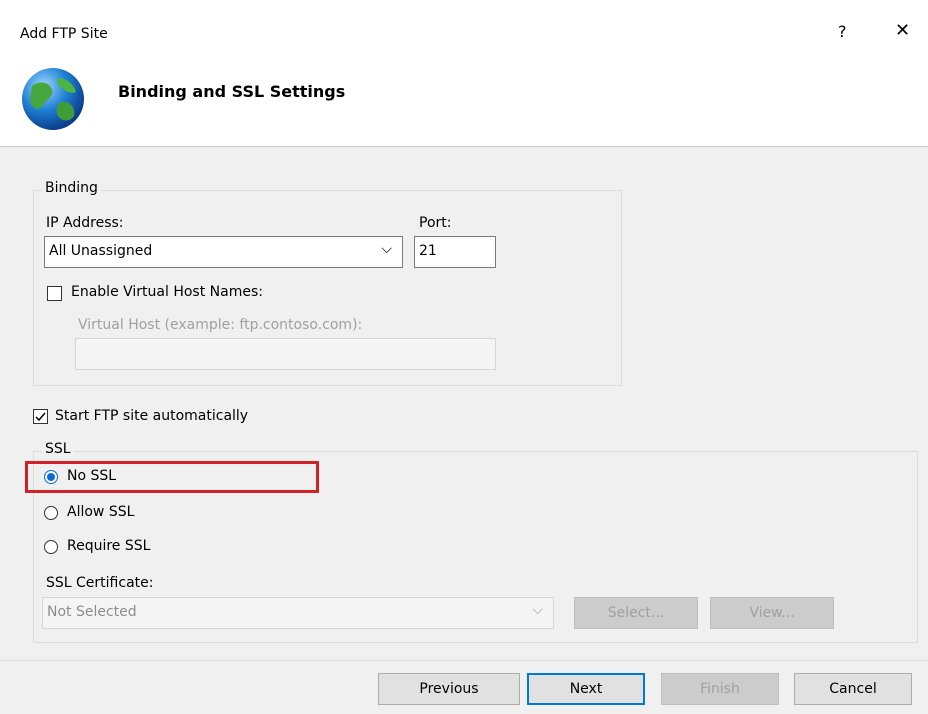 The image size is (928, 714). I want to click on finish-button: Finish, so click(720, 689).